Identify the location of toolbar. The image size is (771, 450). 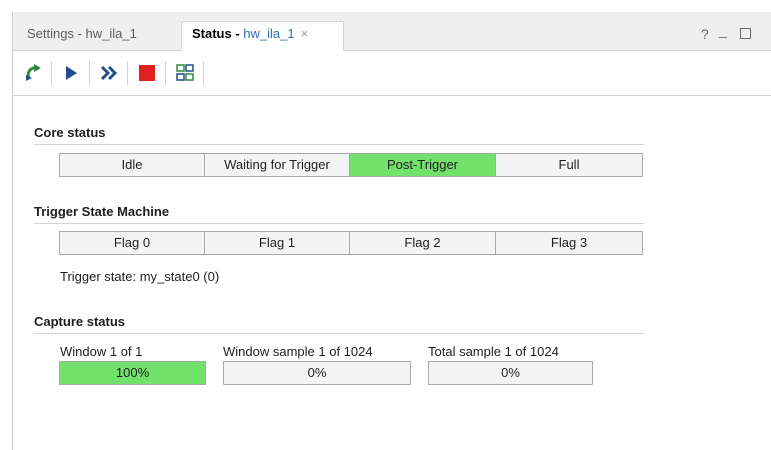
(392, 73).